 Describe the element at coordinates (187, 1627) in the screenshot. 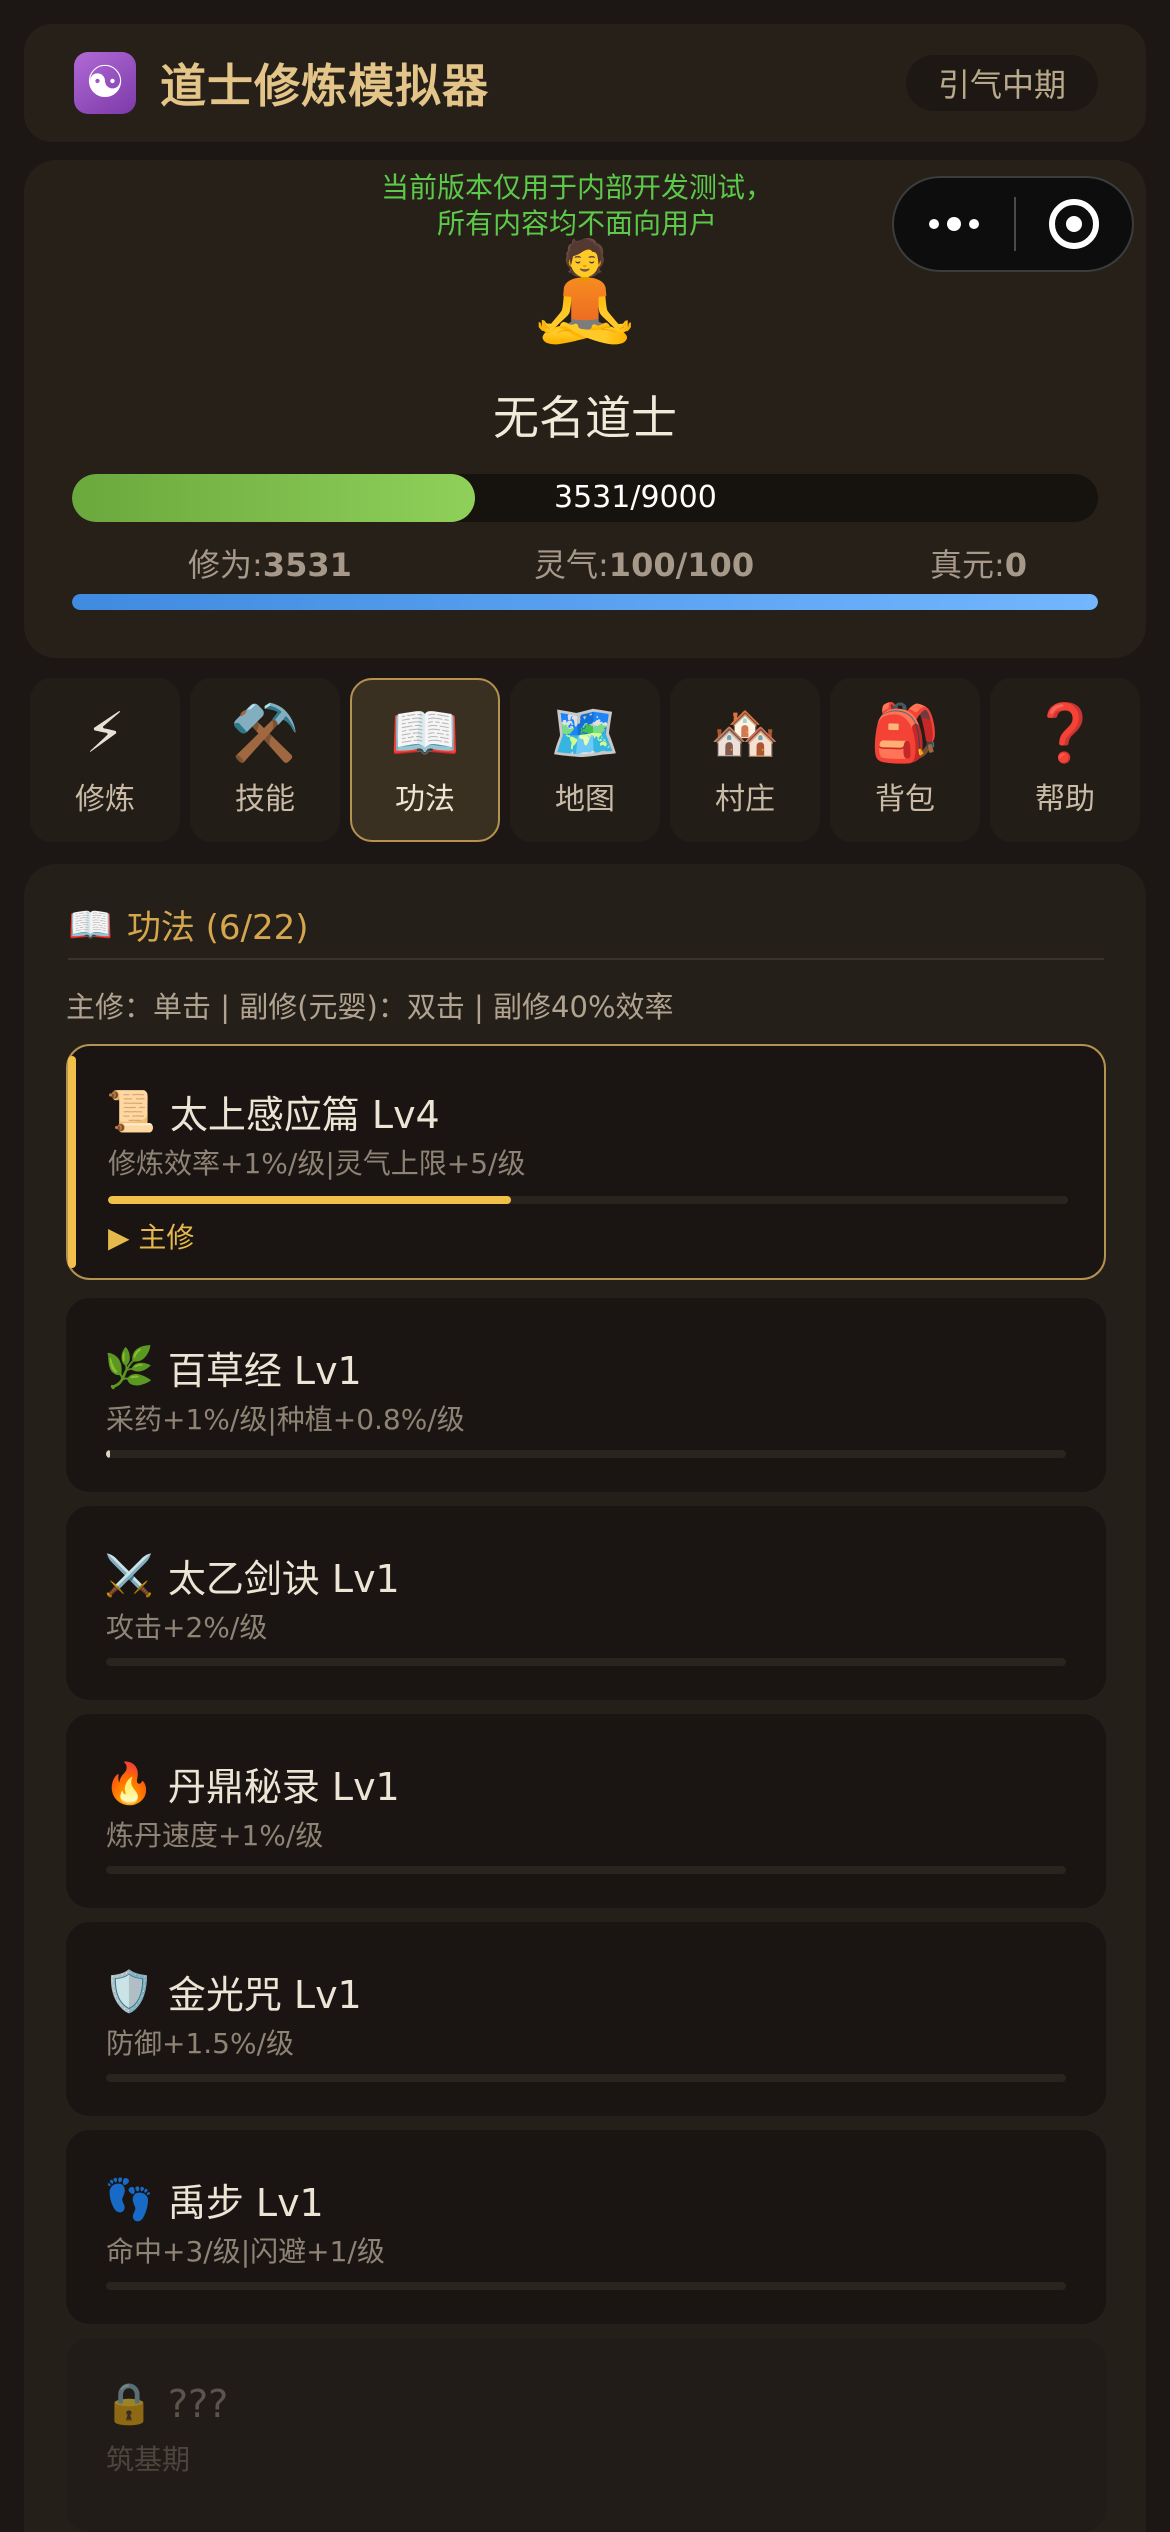

I see `technique-desc: 攻击+2%/级` at that location.